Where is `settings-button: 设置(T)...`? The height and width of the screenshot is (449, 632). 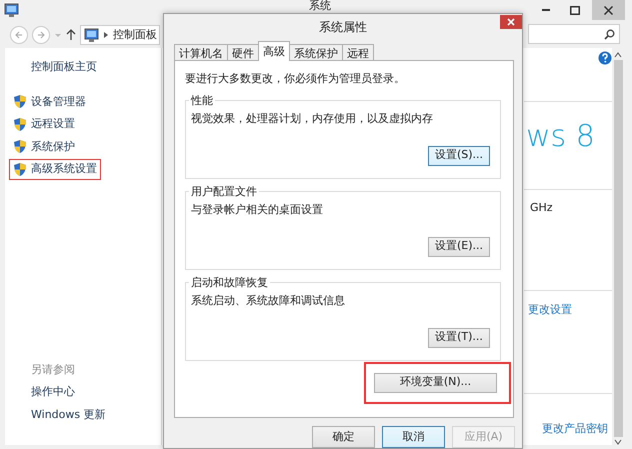 settings-button: 设置(T)... is located at coordinates (459, 338).